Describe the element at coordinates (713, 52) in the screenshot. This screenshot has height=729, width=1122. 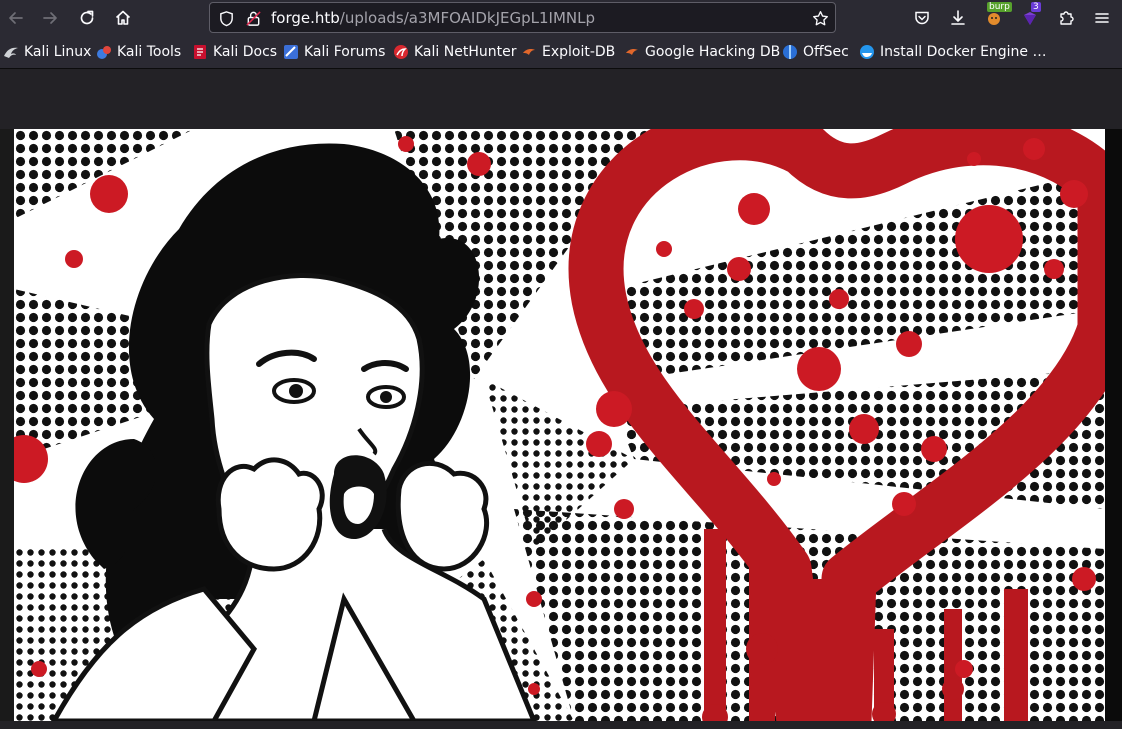
I see `bookmark-label: Google Hacking DB` at that location.